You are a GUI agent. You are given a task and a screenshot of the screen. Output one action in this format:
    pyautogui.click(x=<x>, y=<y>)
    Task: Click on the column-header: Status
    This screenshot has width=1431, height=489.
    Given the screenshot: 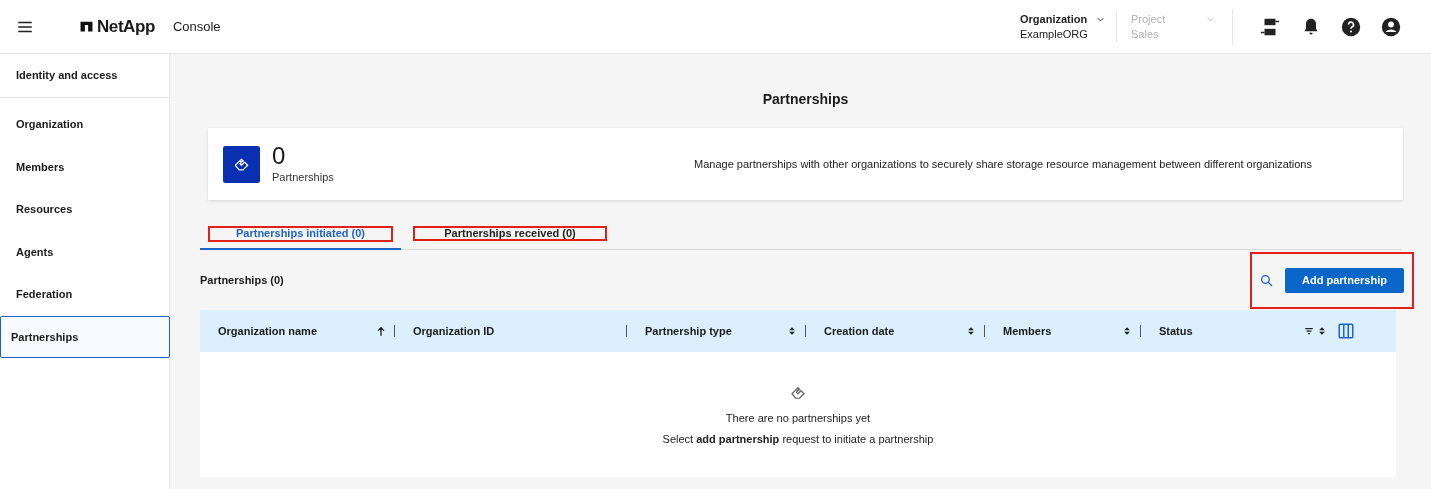 What is the action you would take?
    pyautogui.click(x=1231, y=331)
    